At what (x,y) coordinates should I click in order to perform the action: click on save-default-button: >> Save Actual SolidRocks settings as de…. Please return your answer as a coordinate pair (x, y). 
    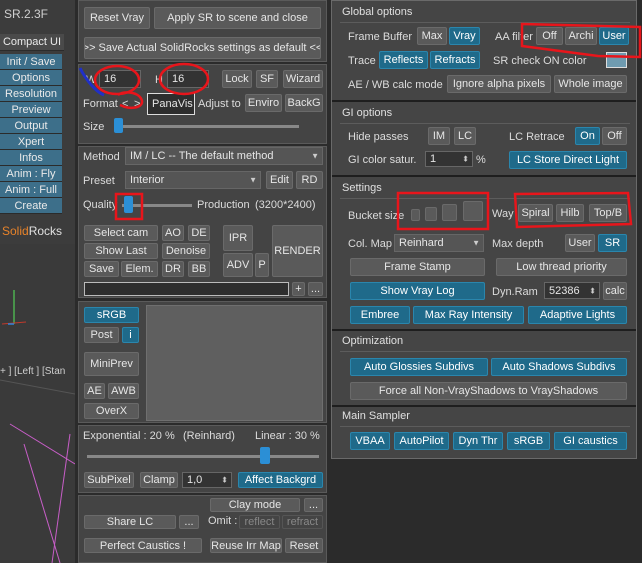
    Looking at the image, I should click on (202, 48).